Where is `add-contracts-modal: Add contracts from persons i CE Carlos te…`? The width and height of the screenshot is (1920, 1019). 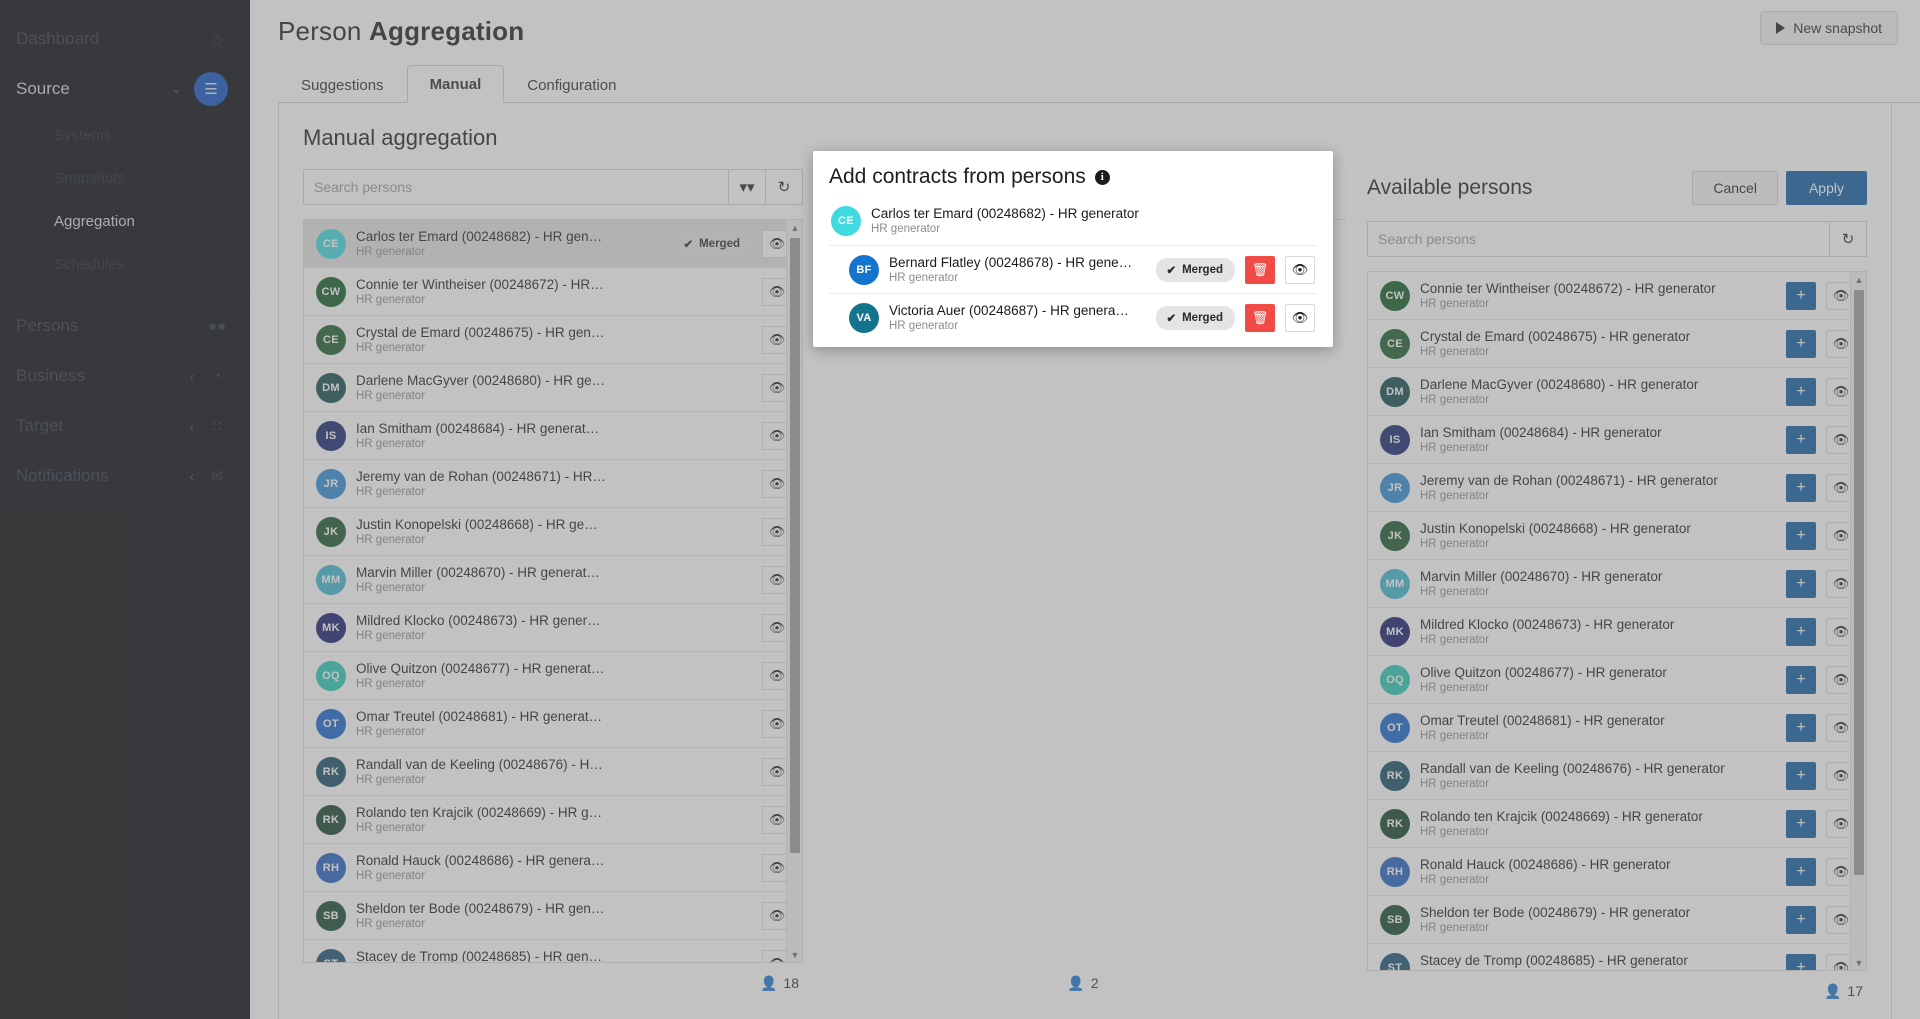 add-contracts-modal: Add contracts from persons i CE Carlos te… is located at coordinates (1073, 249).